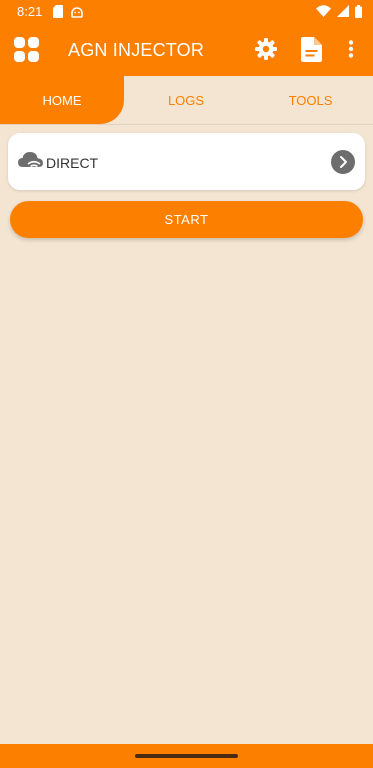 The image size is (373, 768). I want to click on app-title: AGN INJECTOR, so click(136, 50).